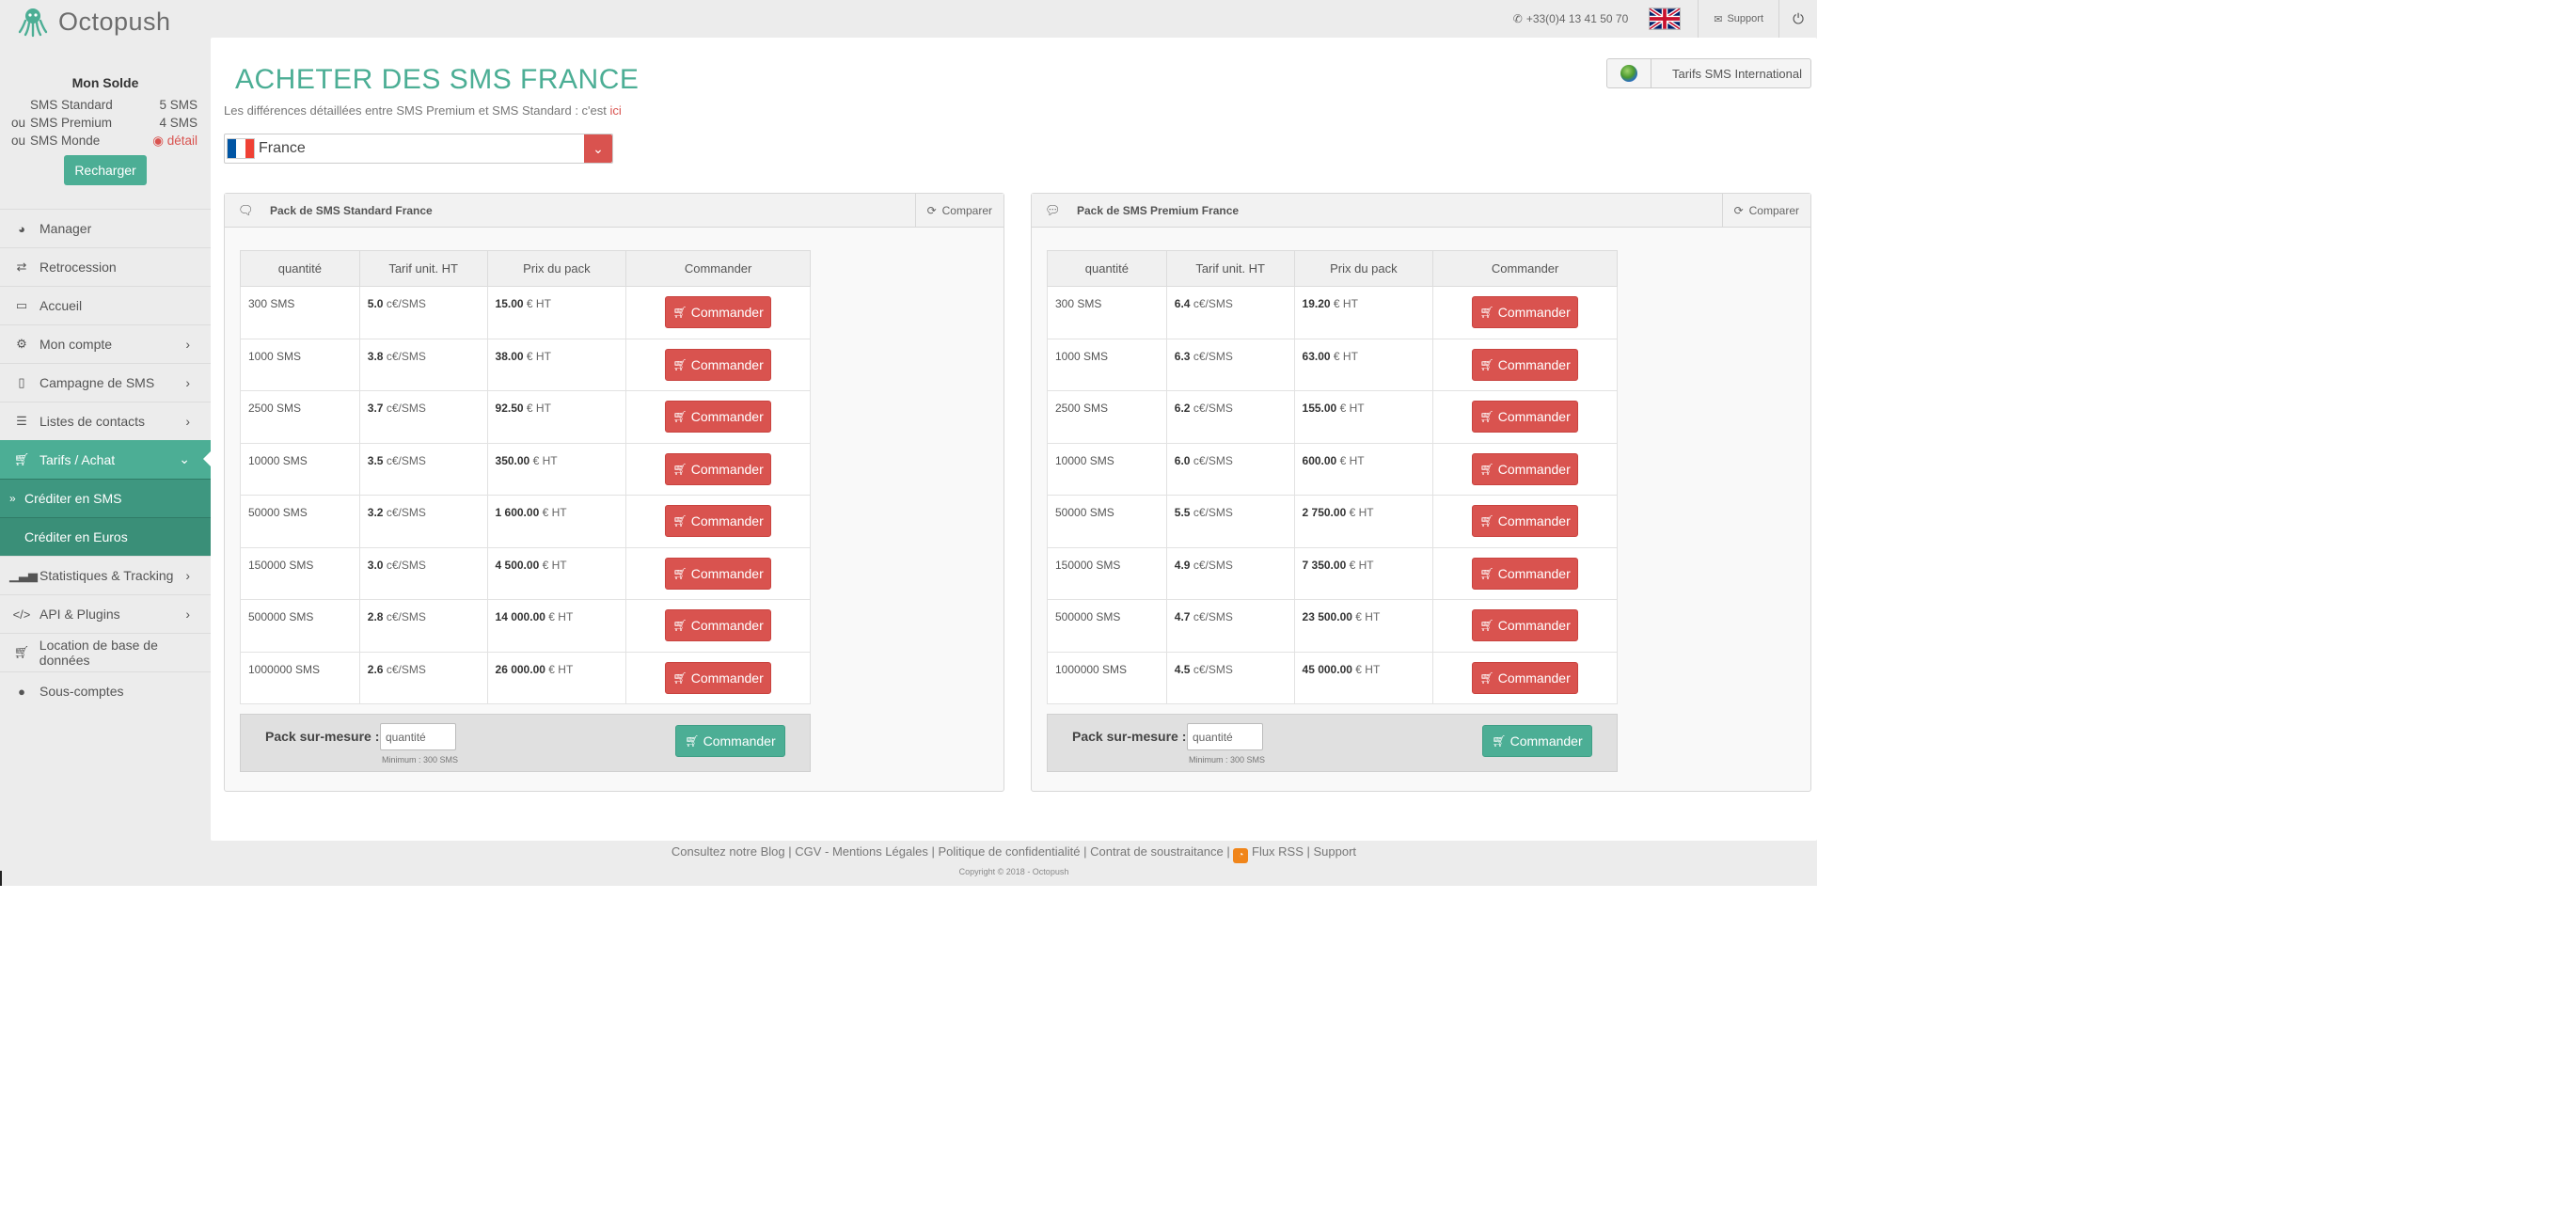 The image size is (2576, 1214). What do you see at coordinates (105, 343) in the screenshot?
I see `sidebar-item-mon-compte: ⚙ Mon compte ›` at bounding box center [105, 343].